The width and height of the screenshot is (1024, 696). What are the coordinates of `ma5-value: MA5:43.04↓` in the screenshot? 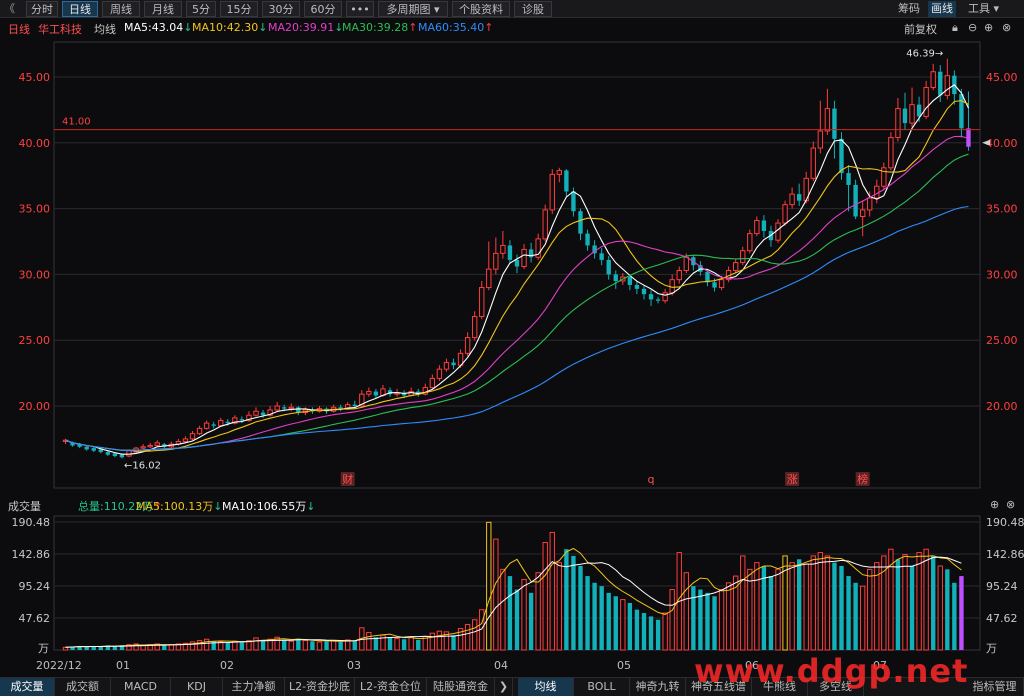 It's located at (158, 27).